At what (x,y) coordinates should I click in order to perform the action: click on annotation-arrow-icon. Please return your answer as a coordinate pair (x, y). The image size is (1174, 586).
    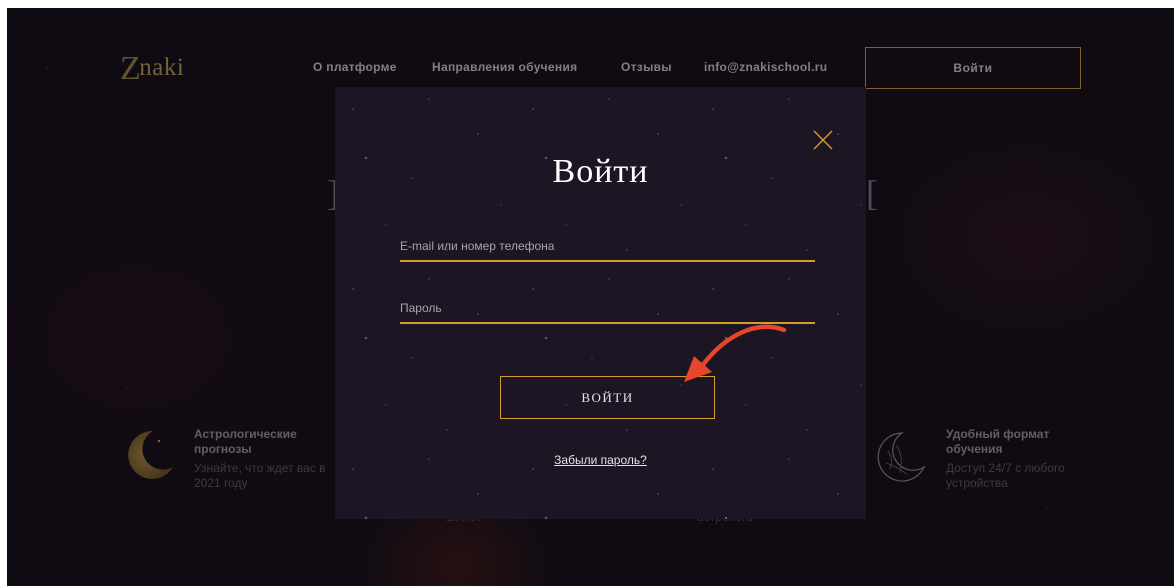
    Looking at the image, I should click on (735, 353).